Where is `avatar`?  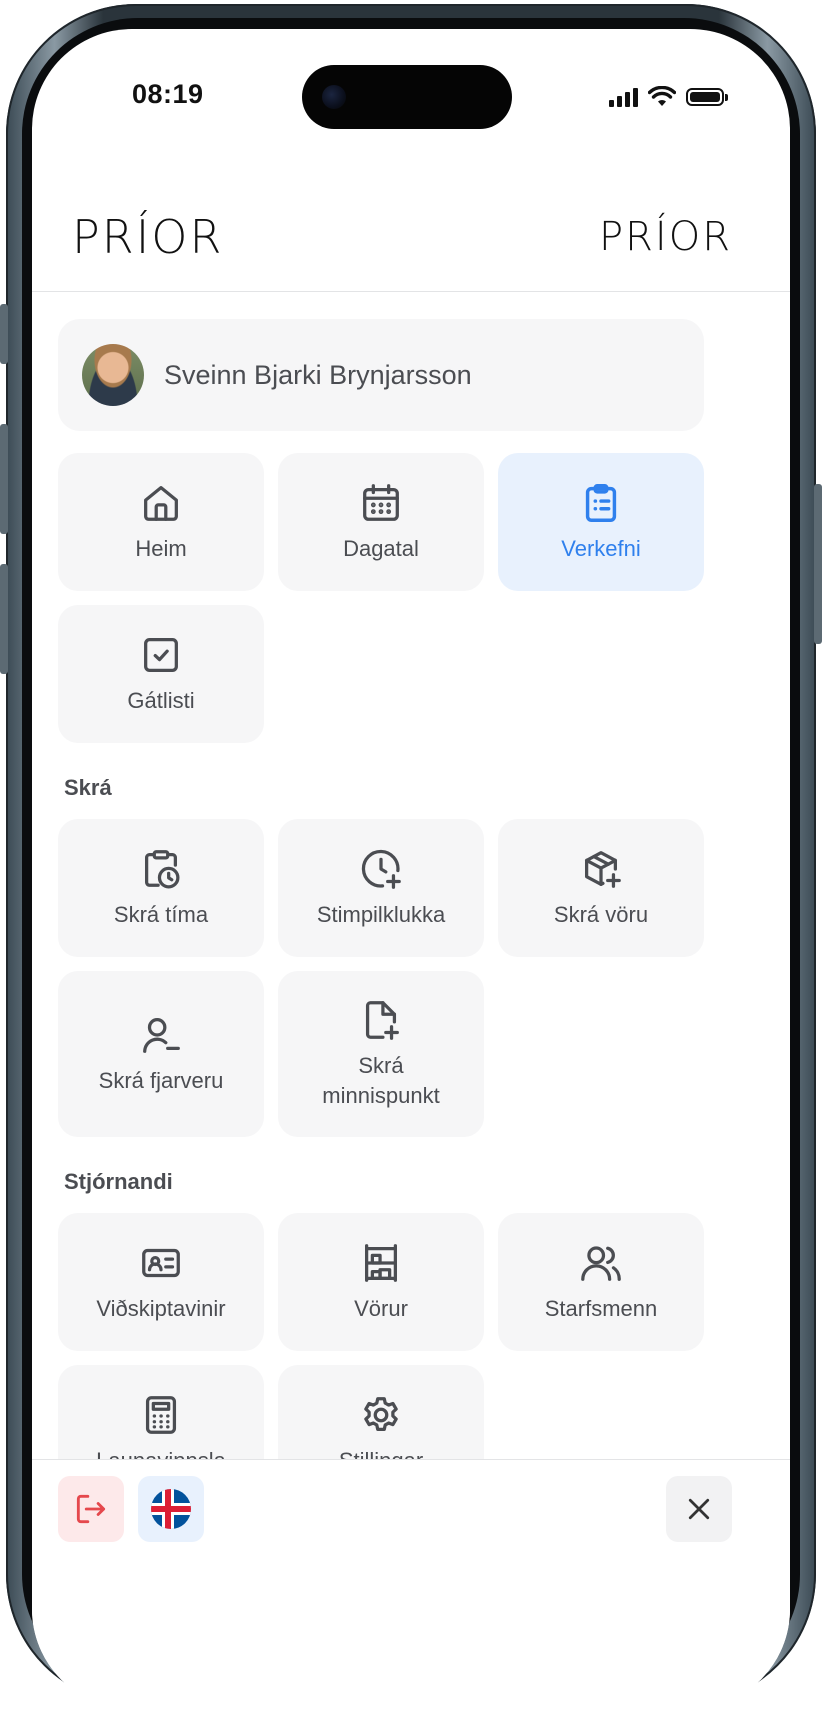 avatar is located at coordinates (113, 375).